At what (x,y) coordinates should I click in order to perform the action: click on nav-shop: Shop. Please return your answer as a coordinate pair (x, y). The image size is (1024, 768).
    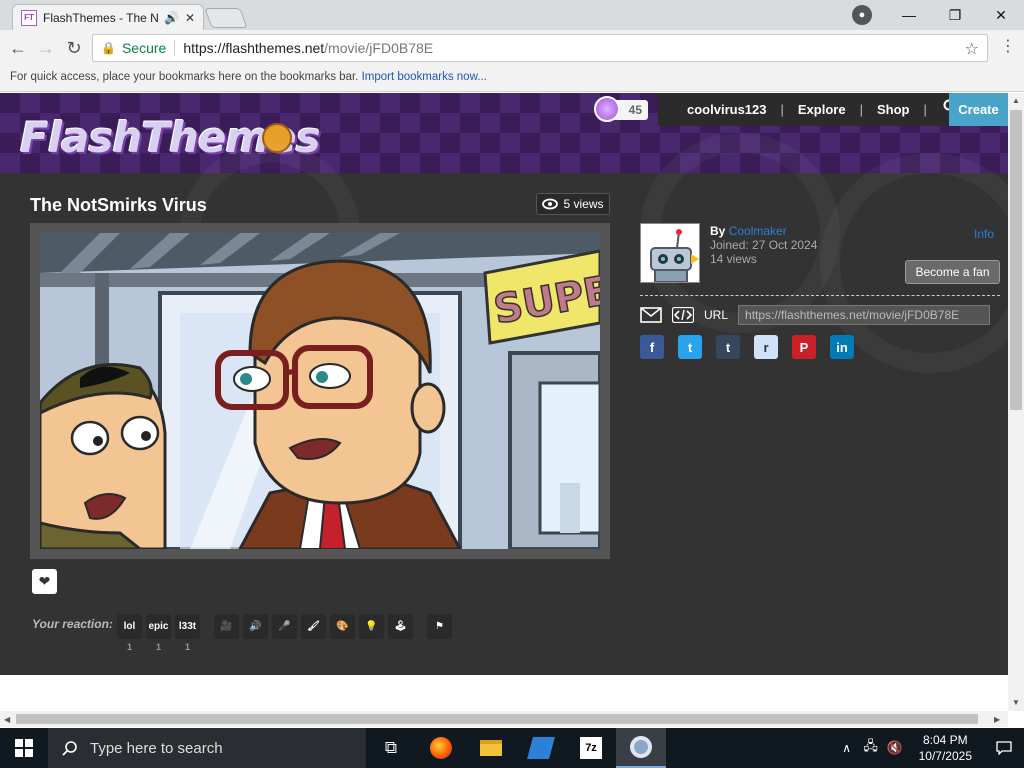
    Looking at the image, I should click on (893, 109).